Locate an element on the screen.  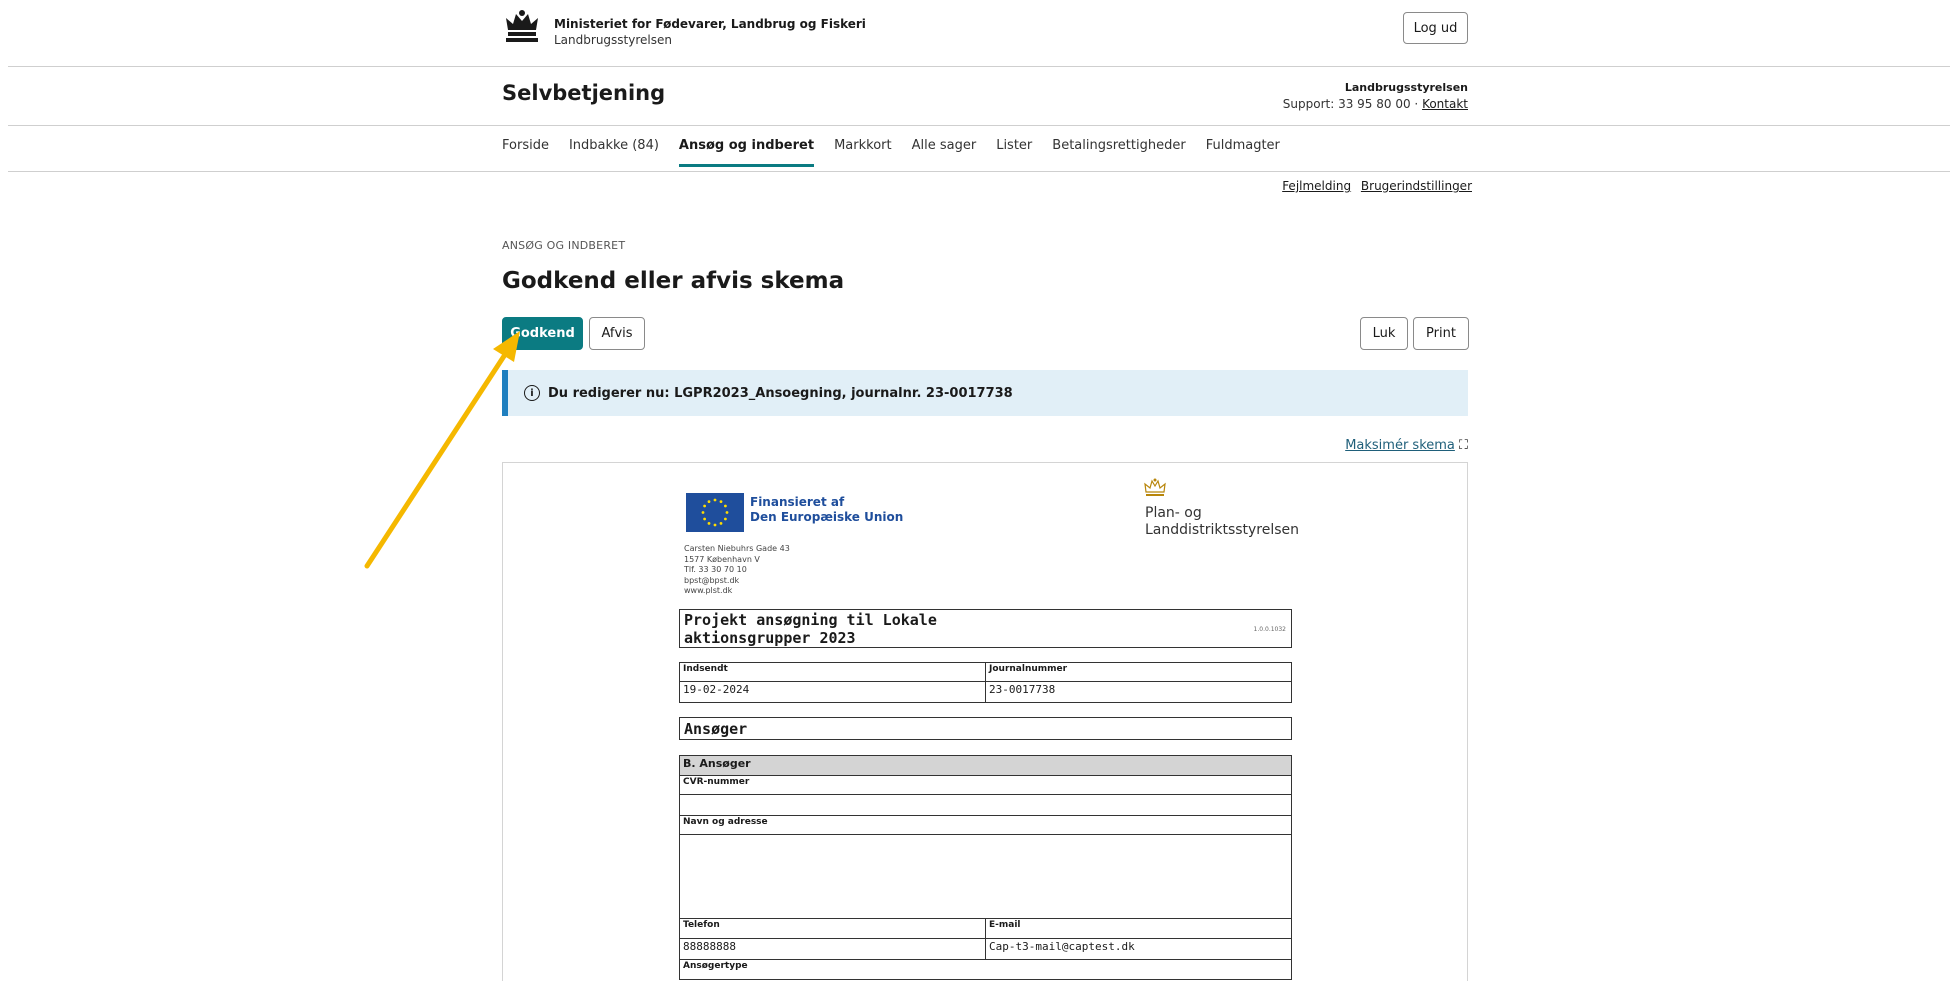
eu-funding-text: Finansieret af Den Europæiske Union is located at coordinates (826, 510).